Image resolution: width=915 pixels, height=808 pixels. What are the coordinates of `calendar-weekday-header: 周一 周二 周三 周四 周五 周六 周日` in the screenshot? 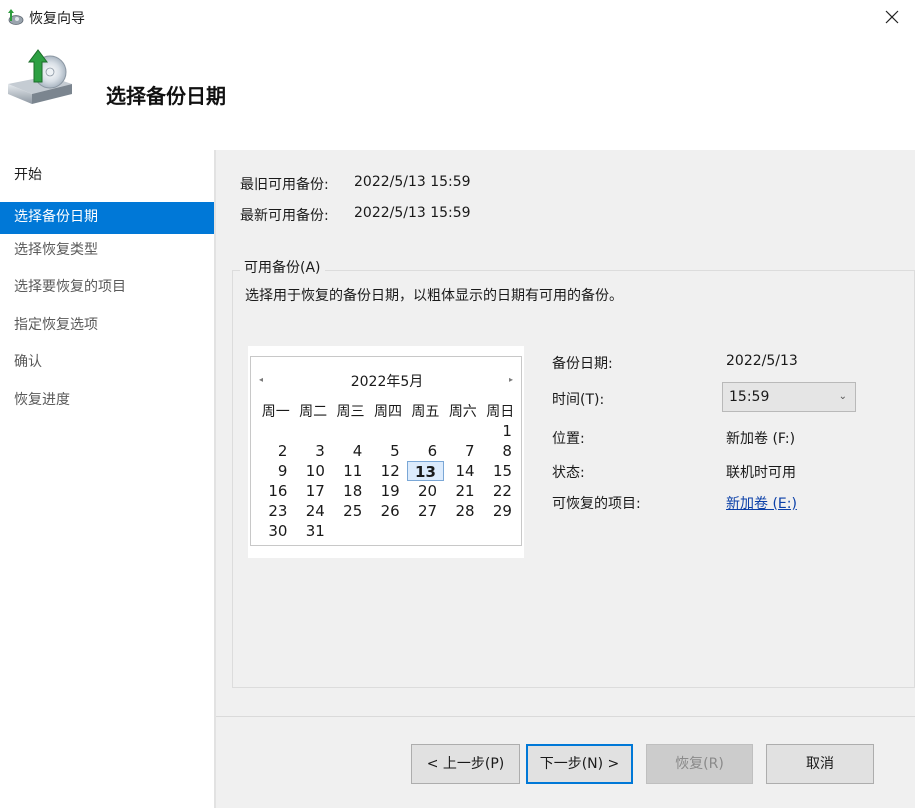 It's located at (388, 411).